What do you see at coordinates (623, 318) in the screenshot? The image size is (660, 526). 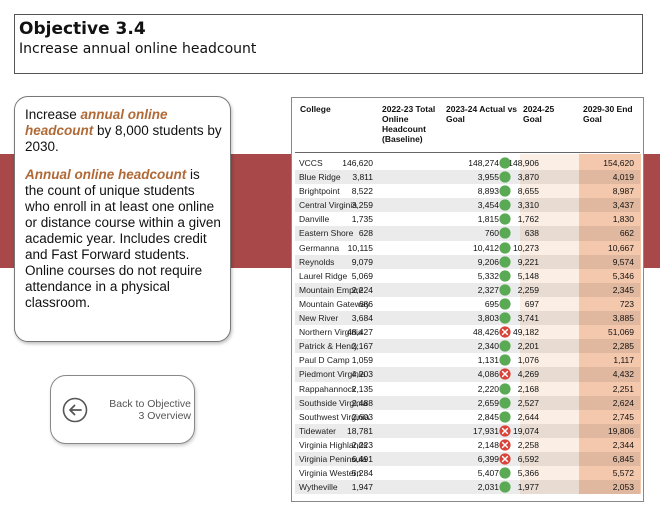 I see `end-goal-cell: 3,885` at bounding box center [623, 318].